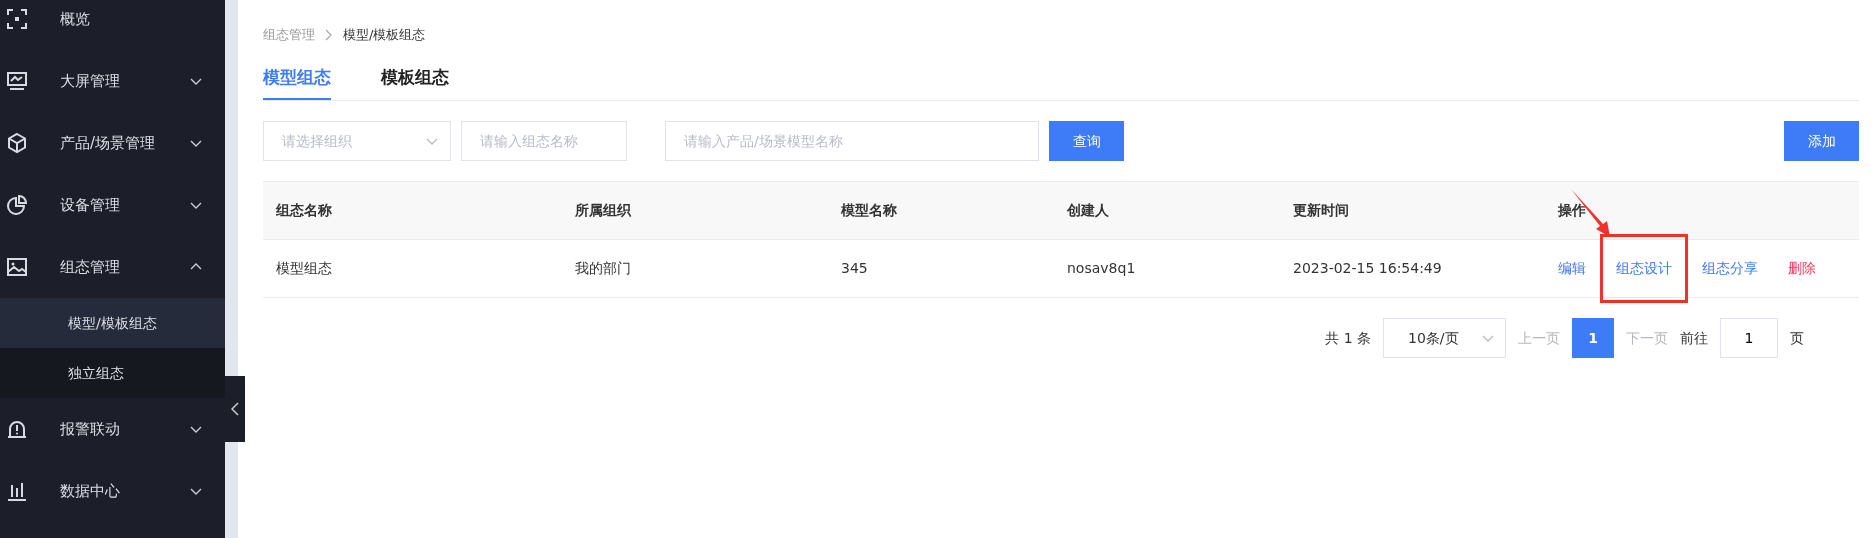 The width and height of the screenshot is (1871, 538). What do you see at coordinates (603, 210) in the screenshot?
I see `column-header: 所属组织` at bounding box center [603, 210].